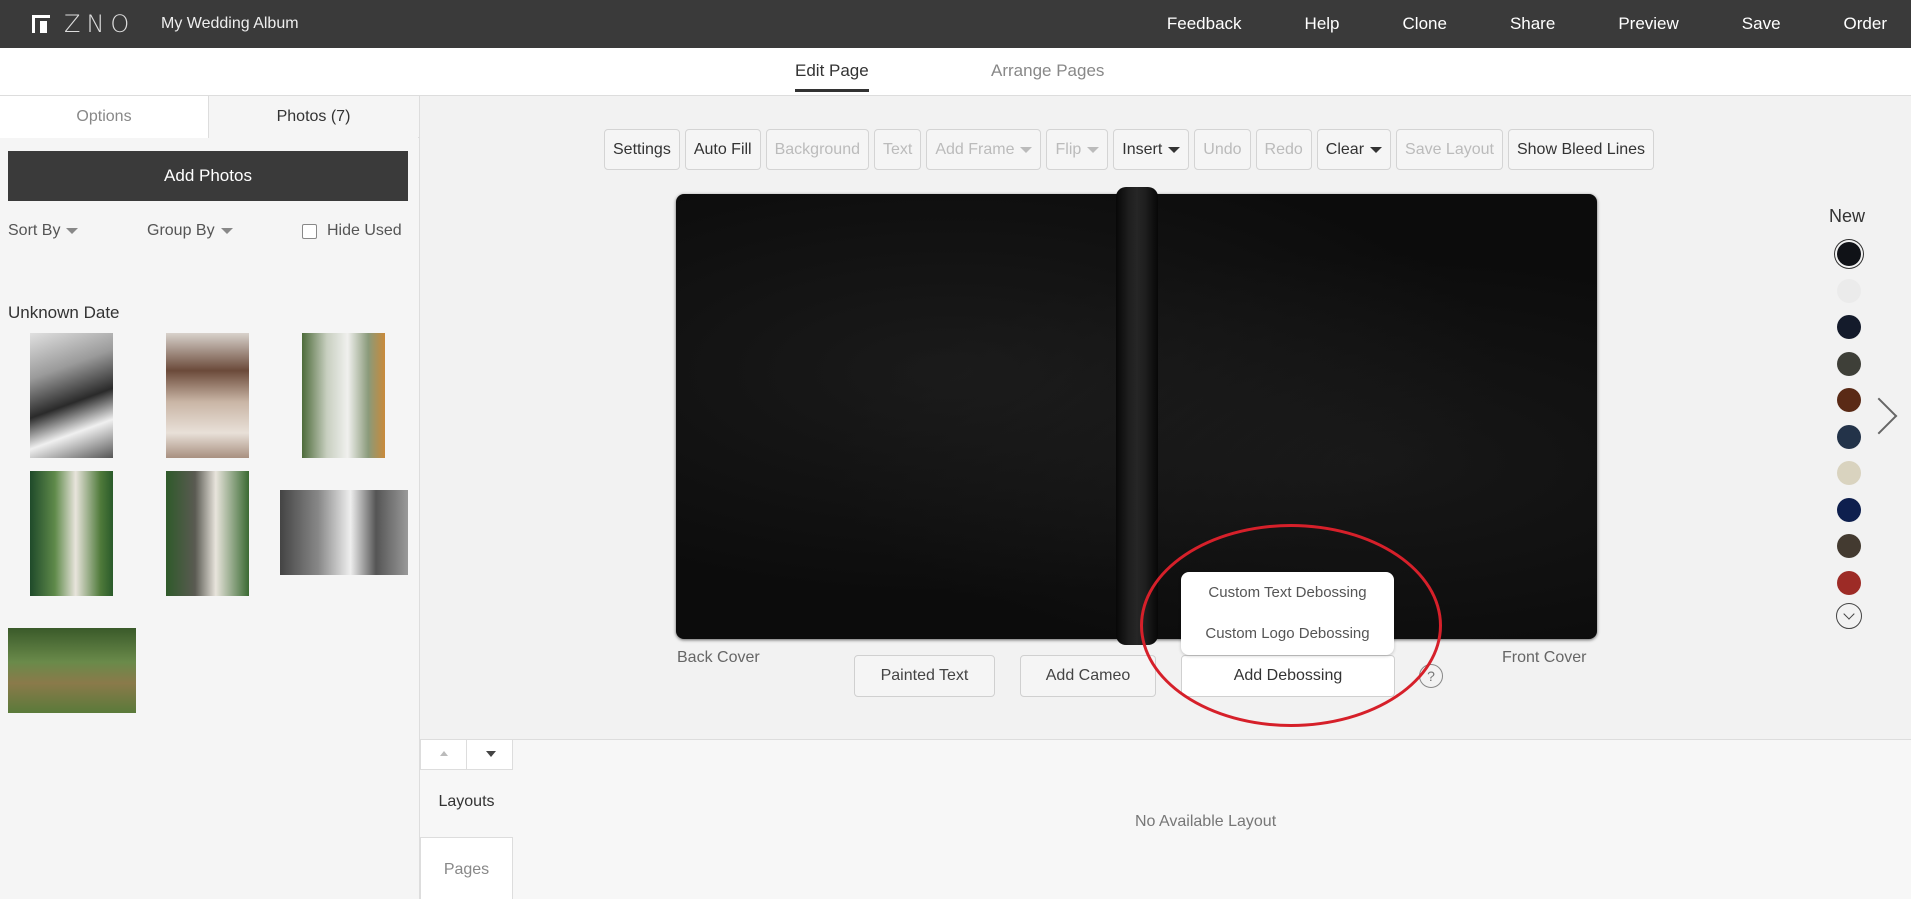 The height and width of the screenshot is (899, 1911). Describe the element at coordinates (1865, 24) in the screenshot. I see `order-link: Order` at that location.